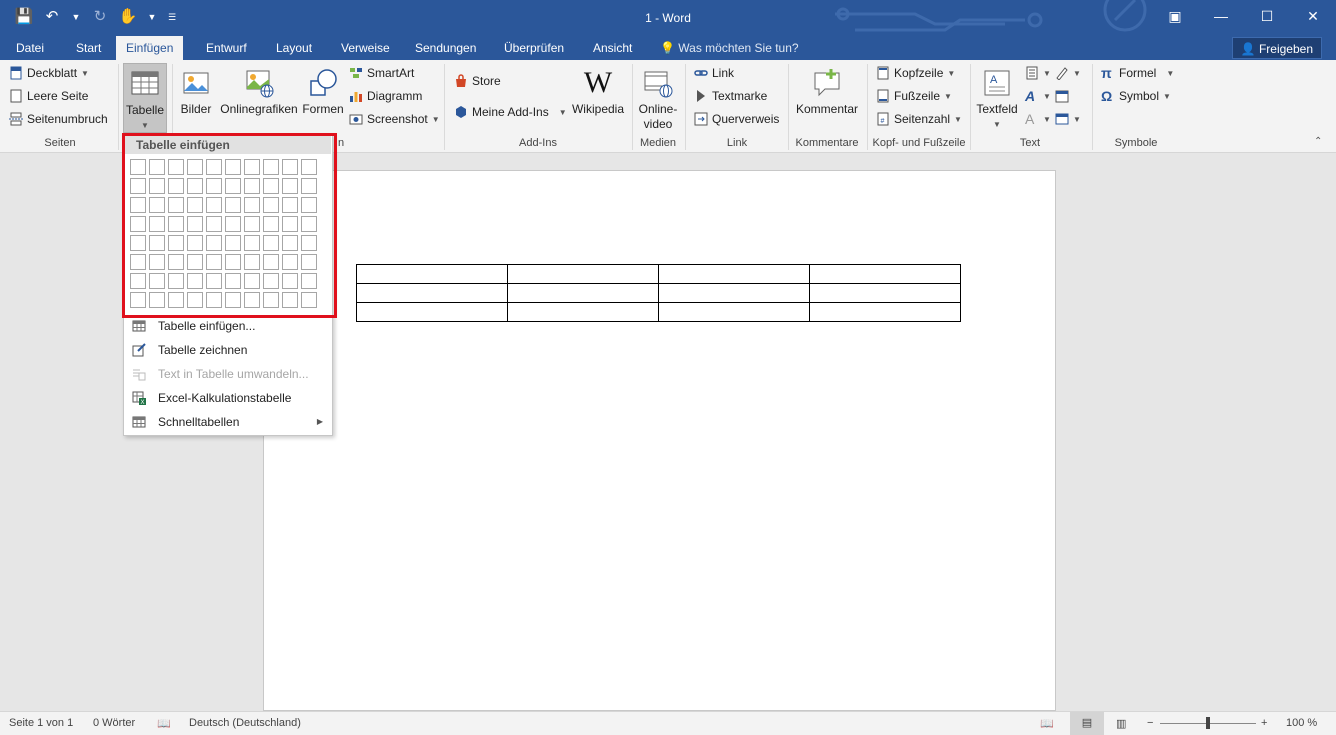 The width and height of the screenshot is (1336, 735). What do you see at coordinates (1068, 119) in the screenshot?
I see `object-button: ▼` at bounding box center [1068, 119].